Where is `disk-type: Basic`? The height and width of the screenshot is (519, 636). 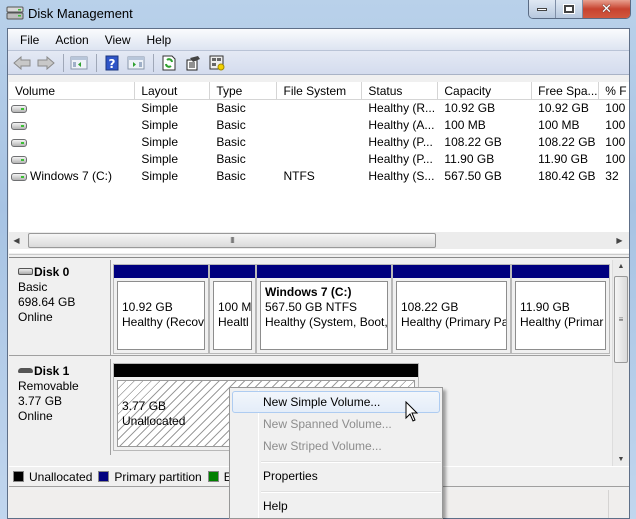 disk-type: Basic is located at coordinates (33, 287).